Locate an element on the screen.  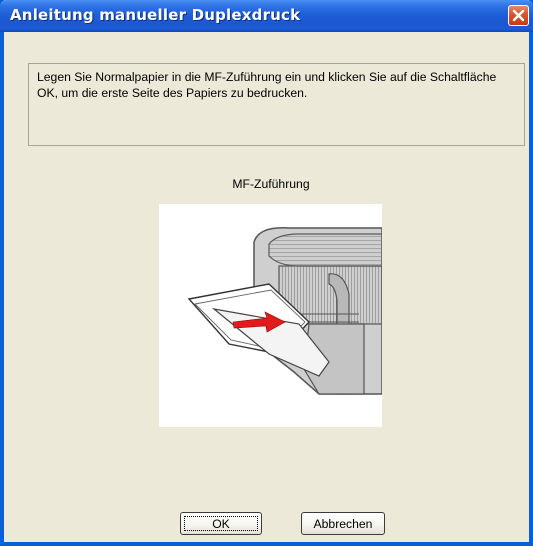
cancel-button: Abbrechen is located at coordinates (343, 523).